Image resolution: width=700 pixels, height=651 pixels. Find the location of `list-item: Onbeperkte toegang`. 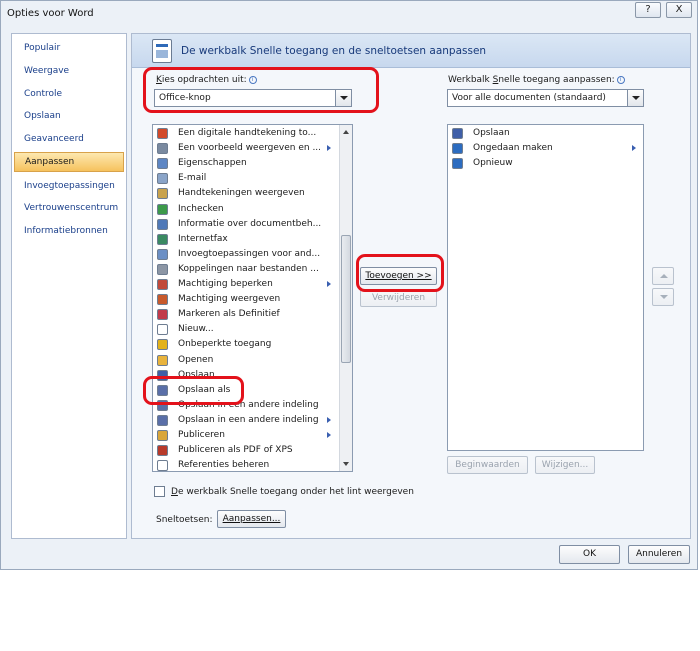

list-item: Onbeperkte toegang is located at coordinates (244, 344).